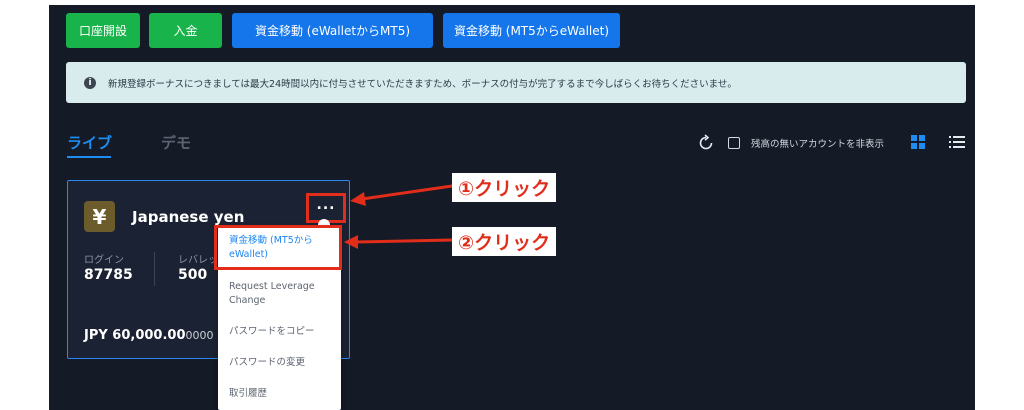 The image size is (1024, 410). What do you see at coordinates (99, 216) in the screenshot?
I see `yen-currency-icon: ¥` at bounding box center [99, 216].